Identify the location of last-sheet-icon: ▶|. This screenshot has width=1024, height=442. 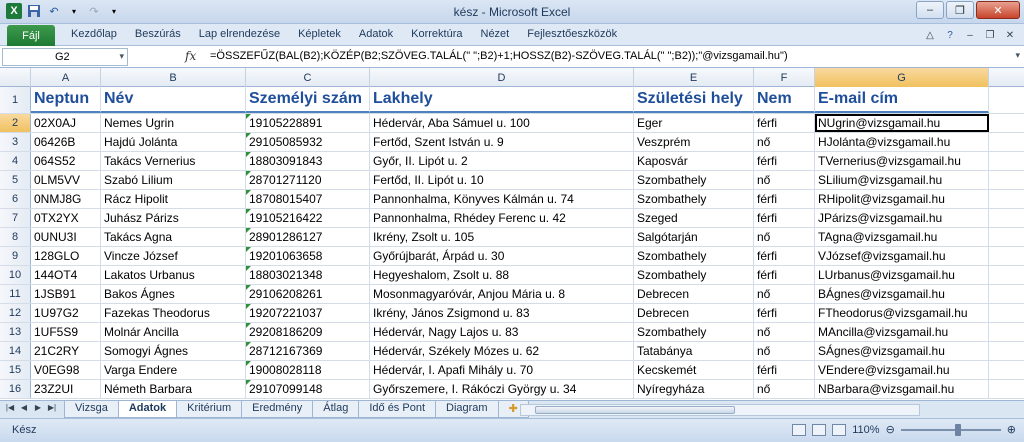
(52, 407).